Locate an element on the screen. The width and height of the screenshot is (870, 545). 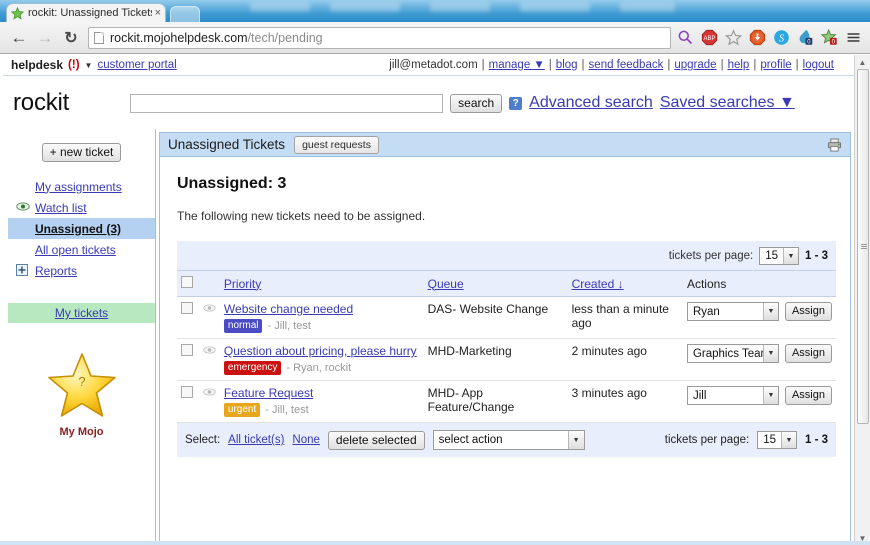
page-scrollbar: ▲ ▼ is located at coordinates (862, 300).